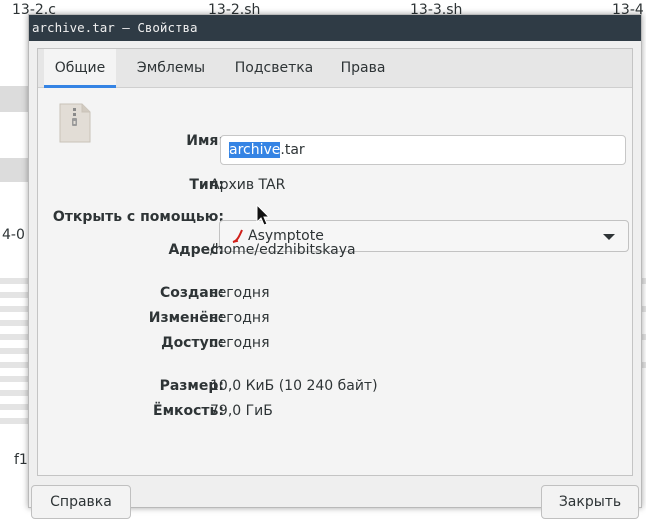 This screenshot has height=519, width=646. Describe the element at coordinates (13, 235) in the screenshot. I see `file-label: 4-0` at that location.